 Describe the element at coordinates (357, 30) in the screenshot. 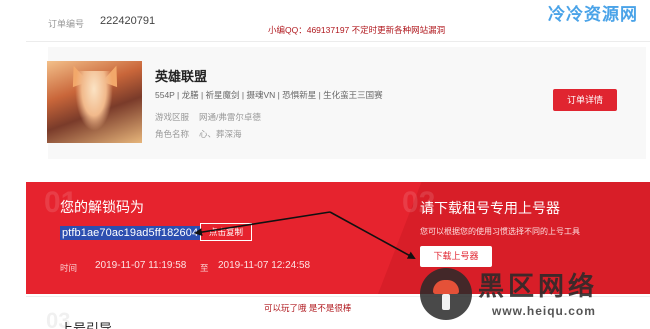

I see `annotation-note-top: 小编QQ：469137197 不定时更新各种网站漏洞` at that location.